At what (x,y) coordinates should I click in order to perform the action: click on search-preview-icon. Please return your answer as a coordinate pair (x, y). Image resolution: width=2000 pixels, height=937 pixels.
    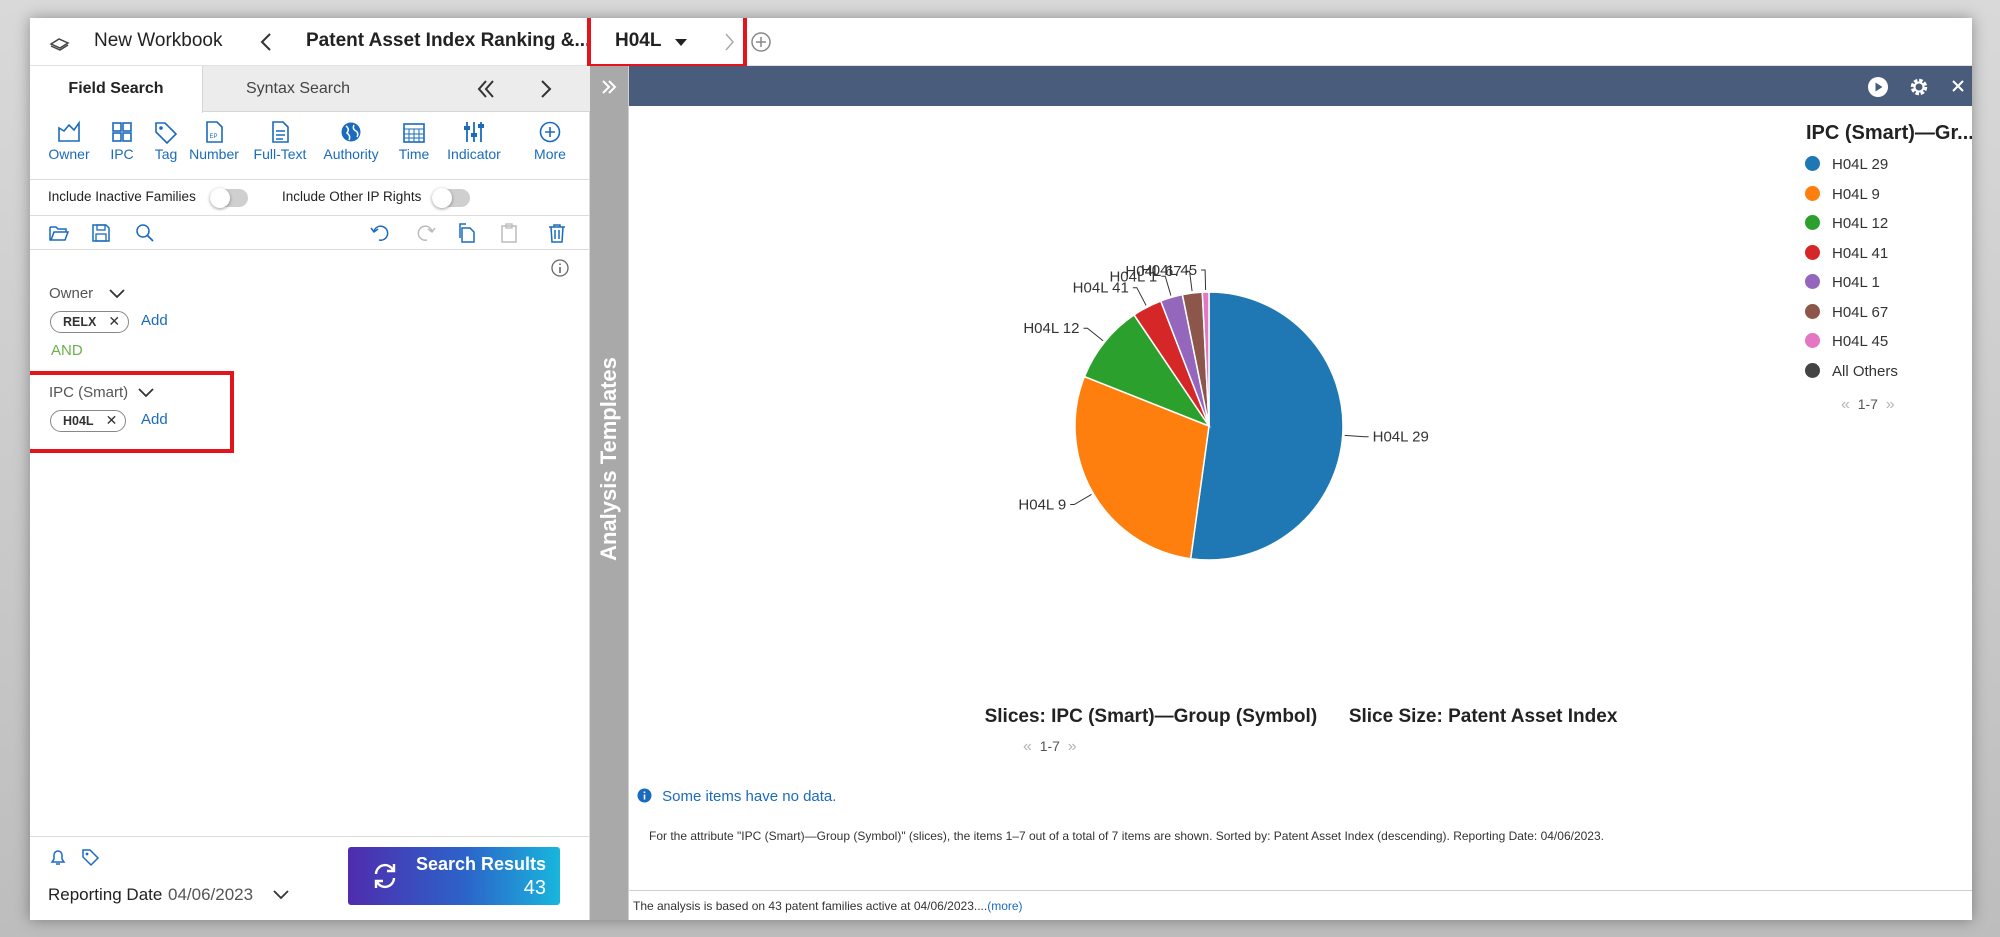
    Looking at the image, I should click on (145, 233).